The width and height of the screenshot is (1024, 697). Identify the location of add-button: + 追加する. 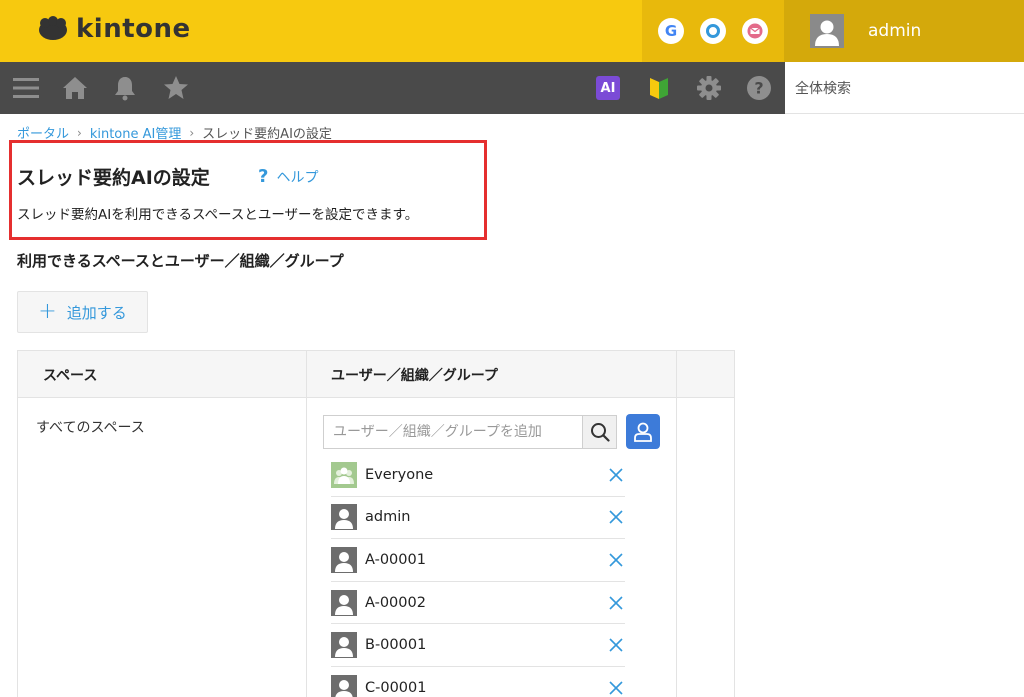
(82, 312).